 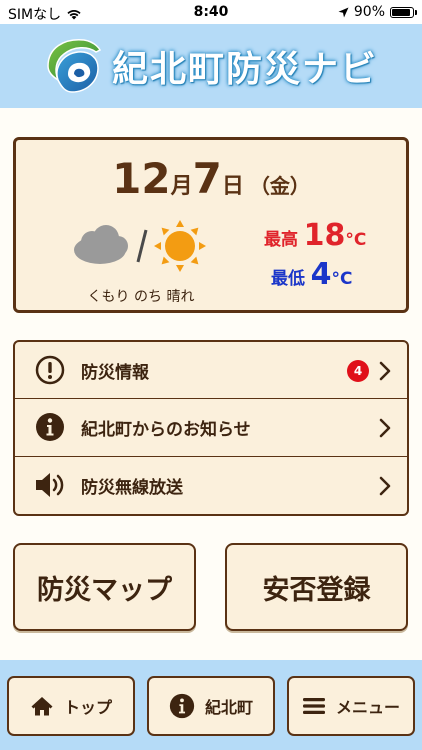 I want to click on temp-high: 最高 18°C, so click(x=315, y=235).